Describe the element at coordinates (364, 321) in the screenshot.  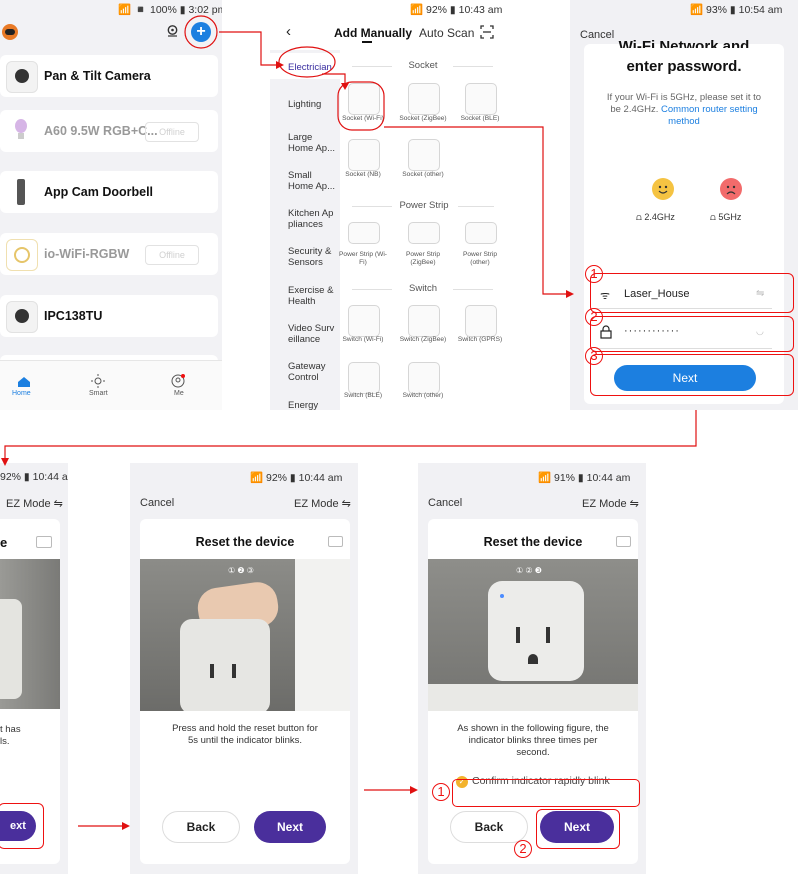
I see `switch-wifi-tile` at that location.